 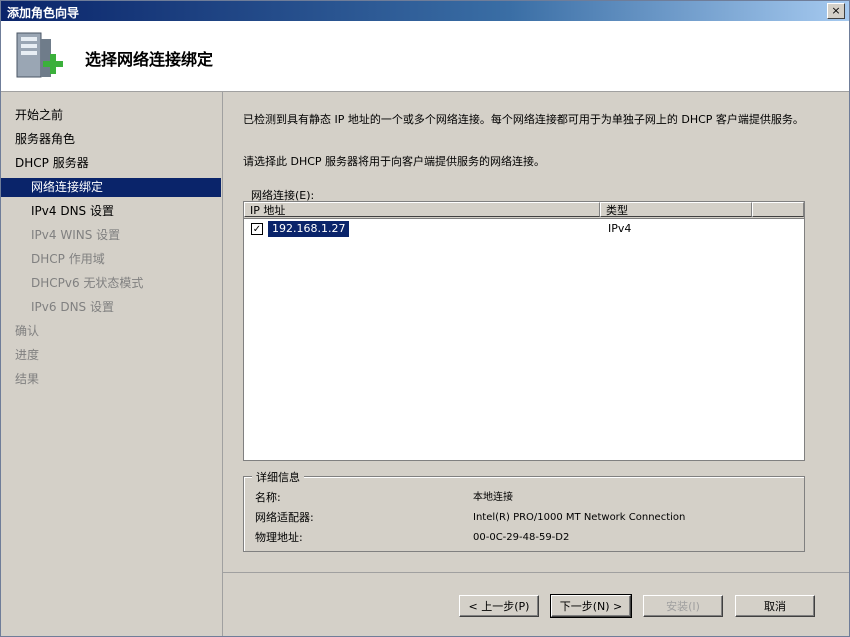 I want to click on install-button: 安装(I), so click(x=683, y=606).